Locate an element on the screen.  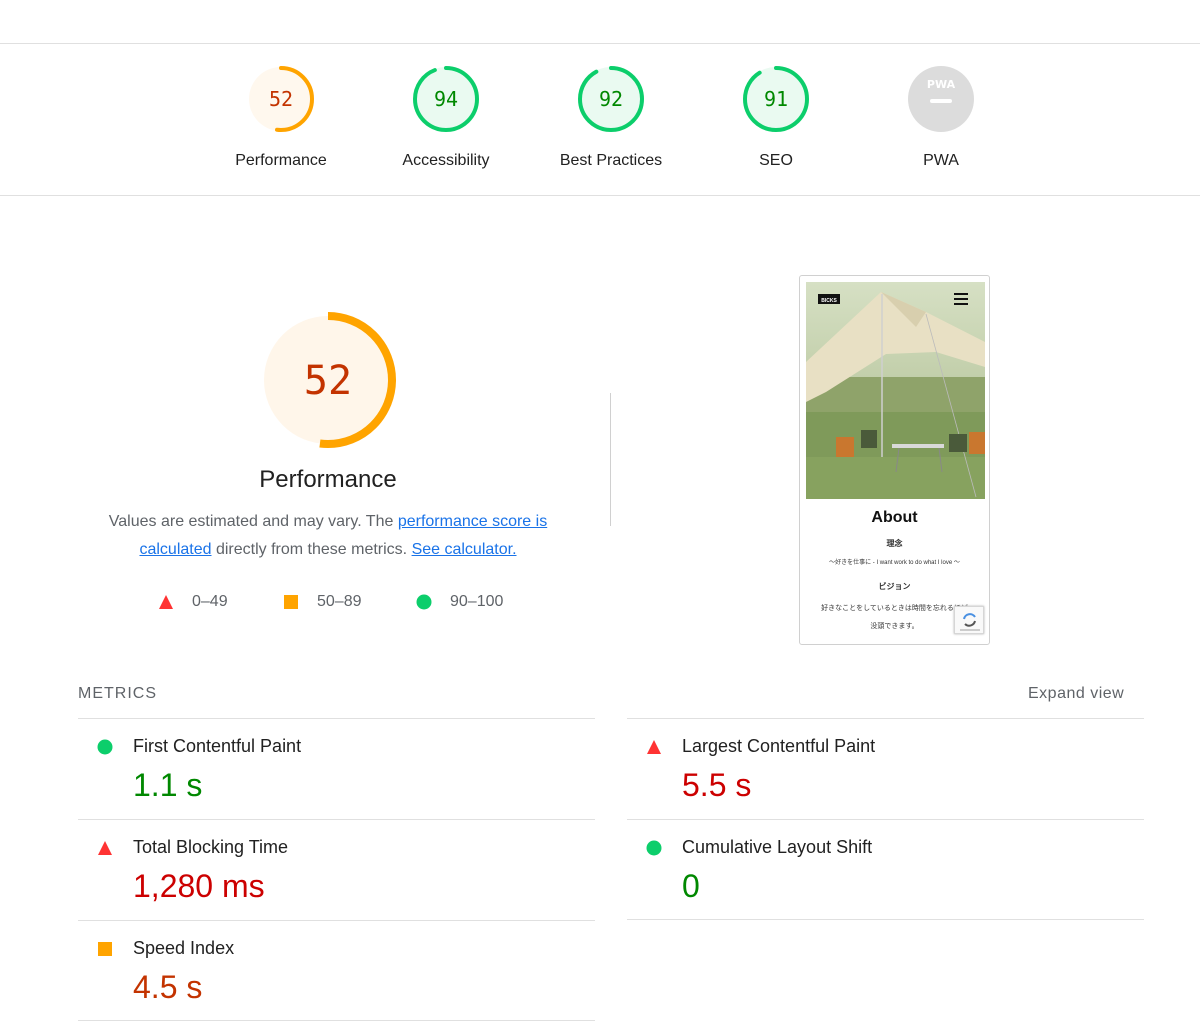
description-text: directly from these metrics. is located at coordinates (311, 549).